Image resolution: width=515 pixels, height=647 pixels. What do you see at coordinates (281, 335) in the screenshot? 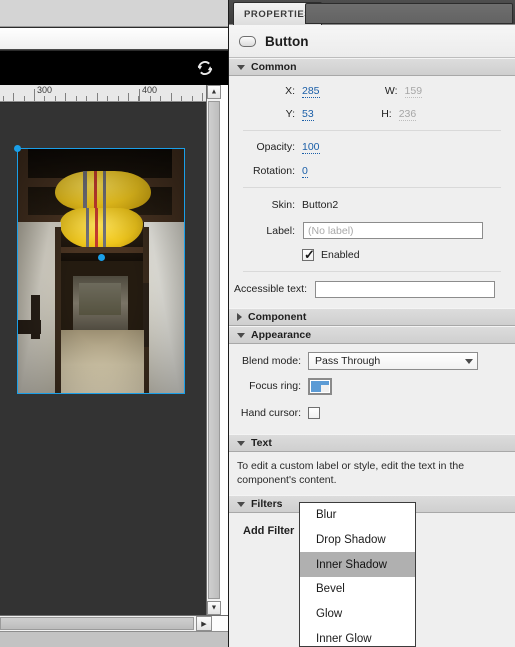
I see `section-title-appearance: Appearance` at bounding box center [281, 335].